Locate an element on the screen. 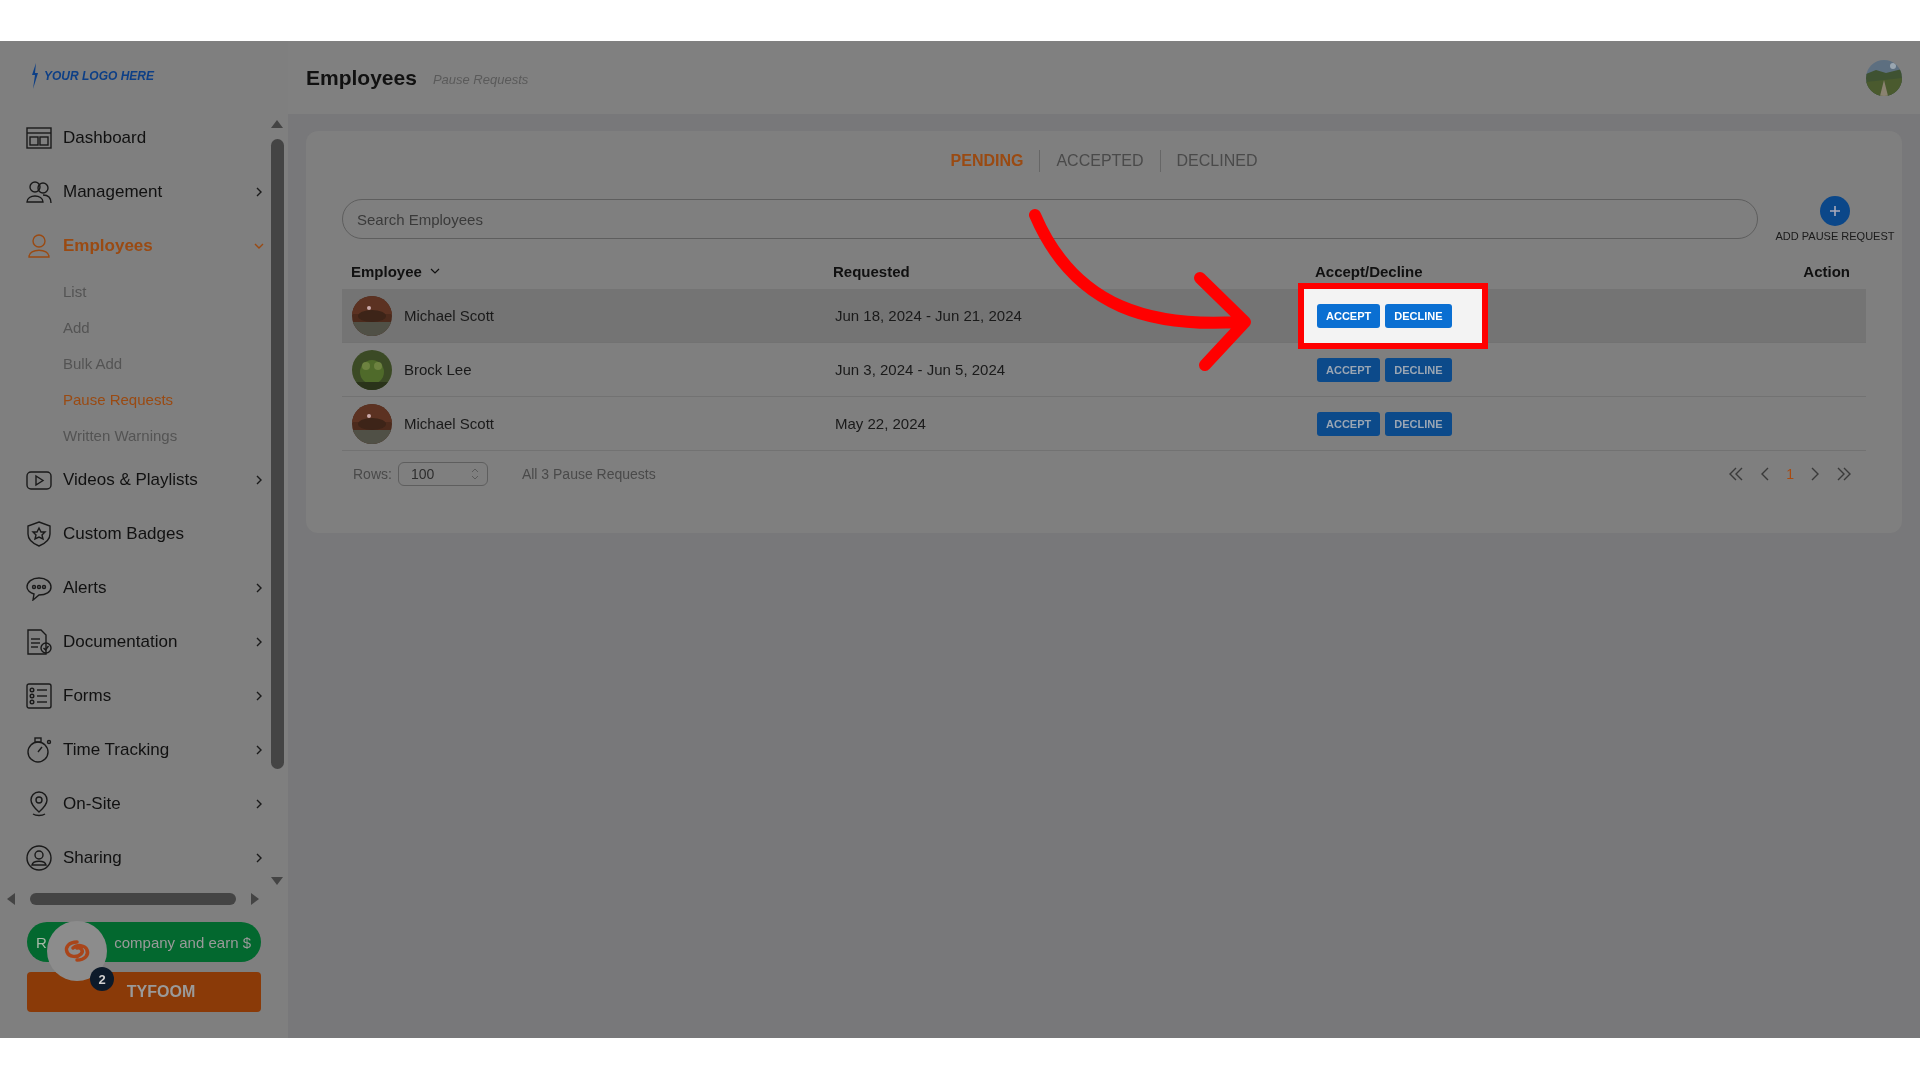 The image size is (1920, 1080). scroll-up-icon is located at coordinates (277, 124).